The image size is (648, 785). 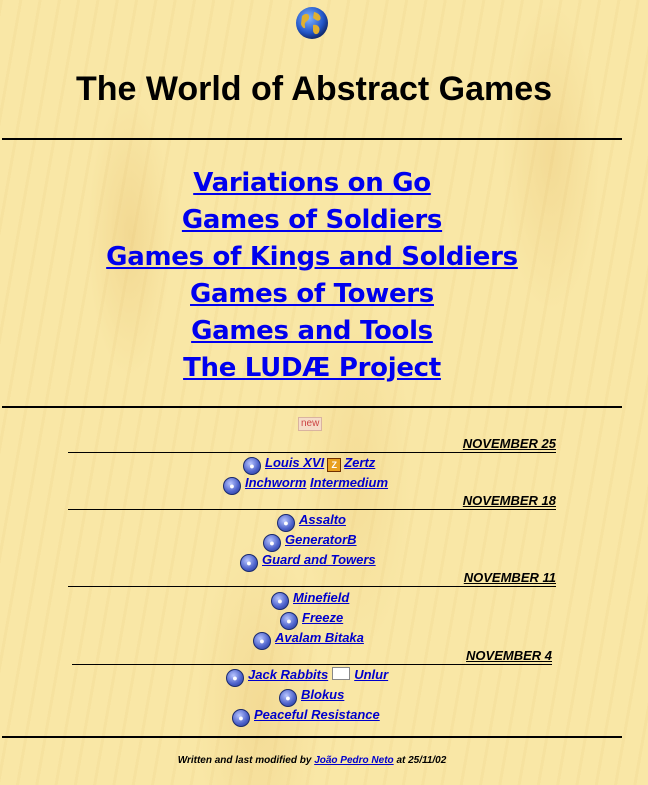 I want to click on unlur-icon, so click(x=341, y=673).